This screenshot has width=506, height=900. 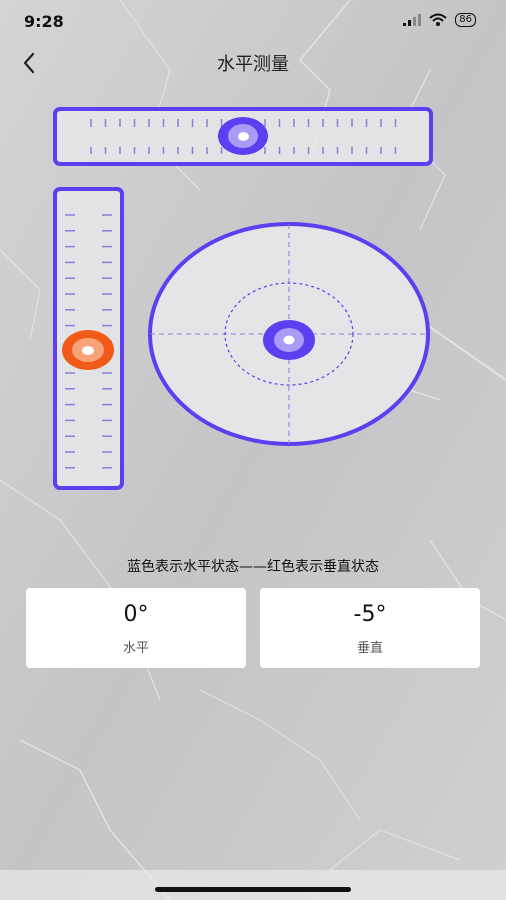 I want to click on wifi-icon, so click(x=438, y=19).